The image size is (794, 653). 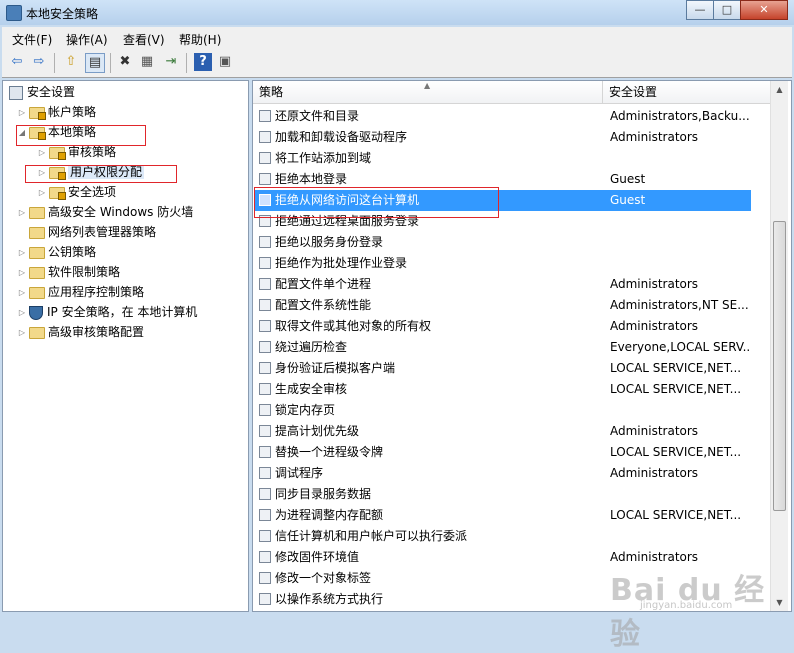 I want to click on tree-item-security-settings: 安全设置, so click(x=42, y=92).